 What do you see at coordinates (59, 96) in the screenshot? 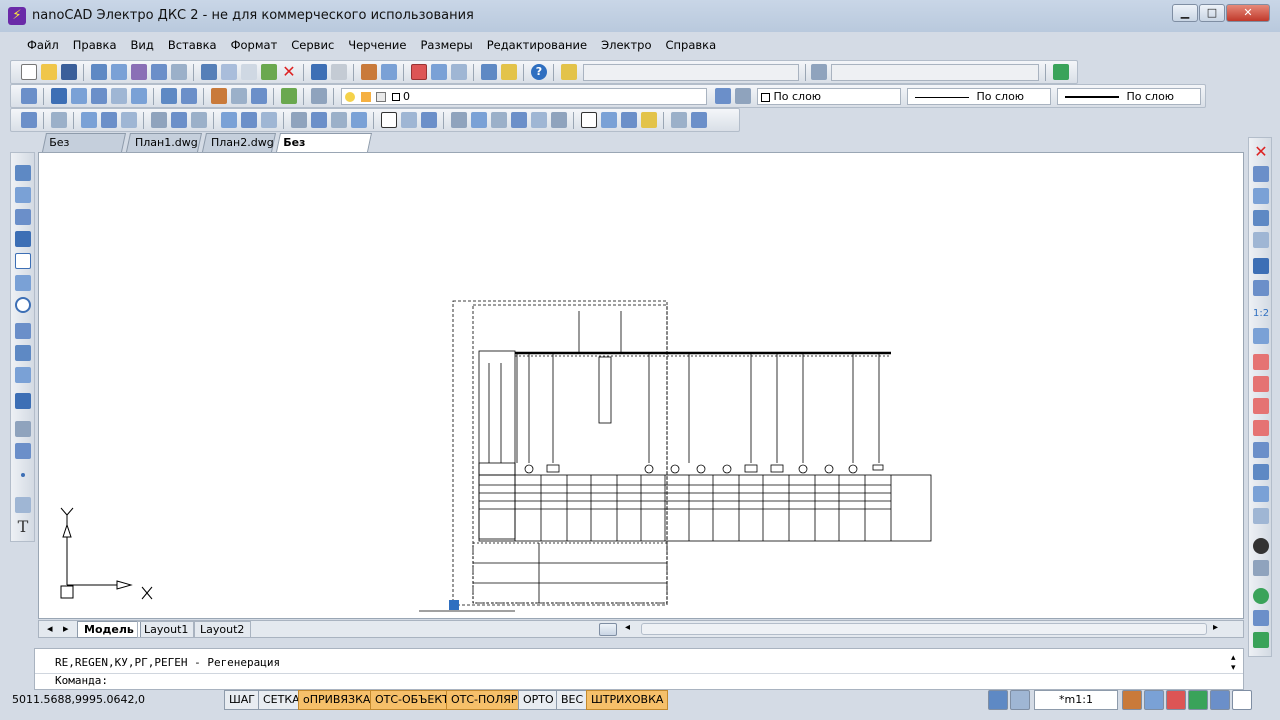
I see `snap-endpoint-icon` at bounding box center [59, 96].